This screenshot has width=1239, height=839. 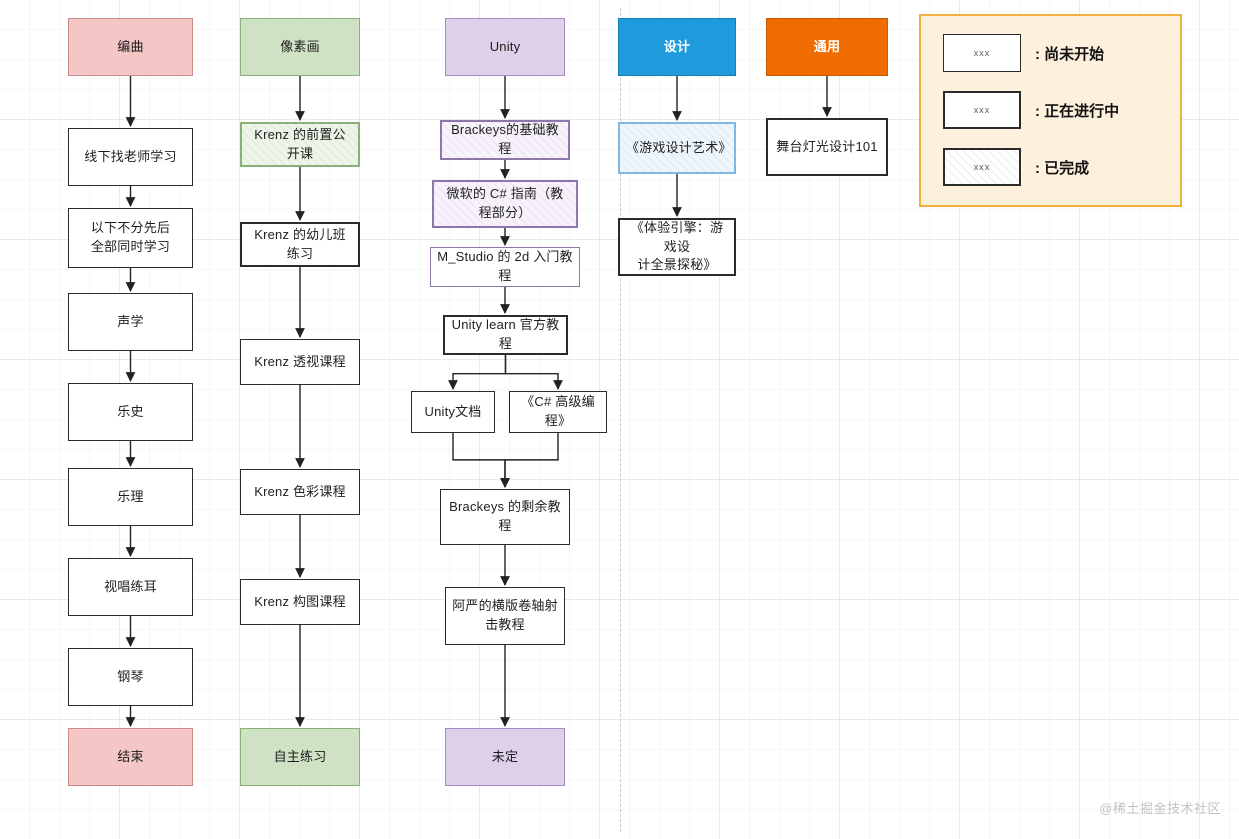 I want to click on node-label: 像素画, so click(x=300, y=46).